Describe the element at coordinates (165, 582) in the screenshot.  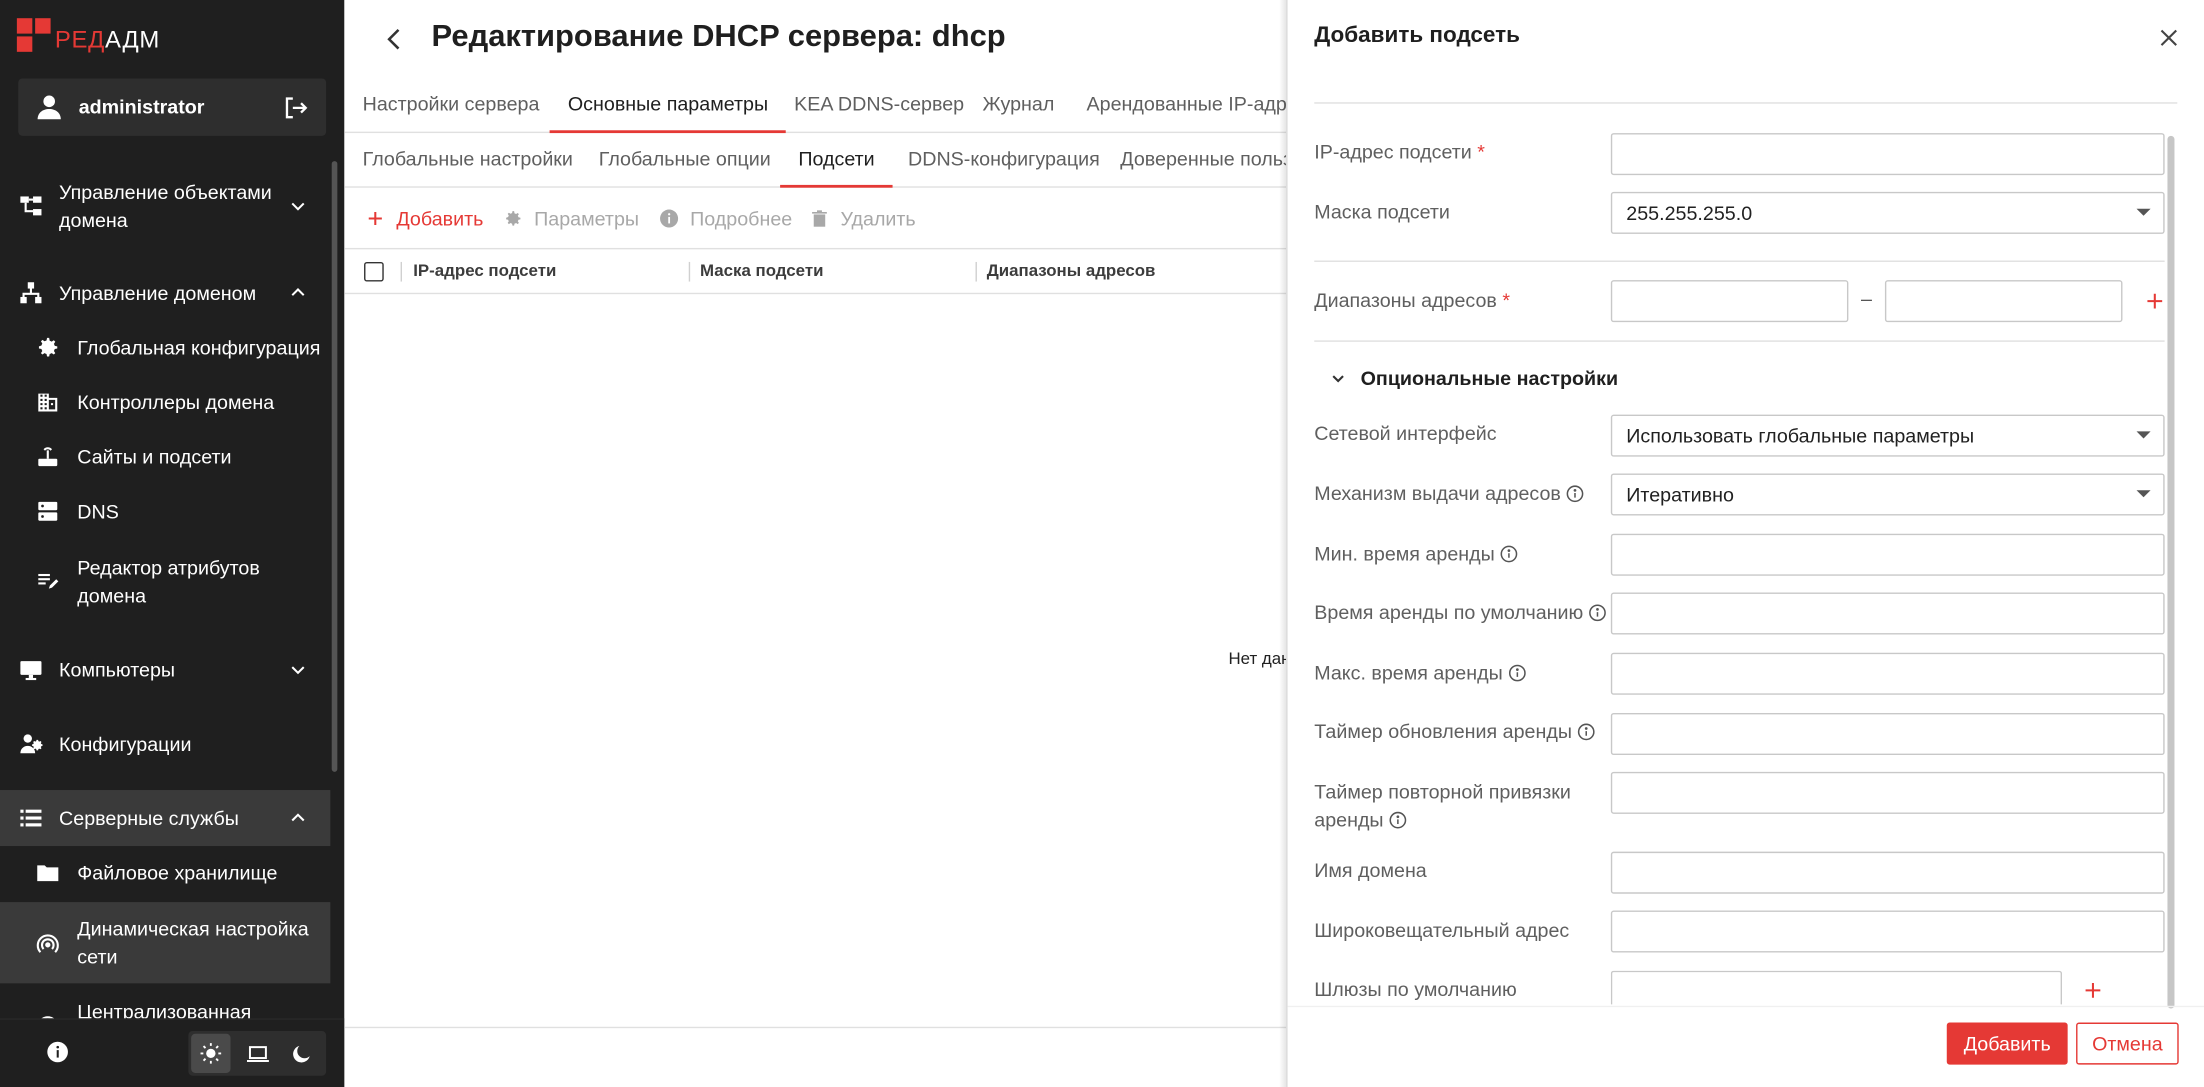
I see `sidebar-item-attribute-editor: Редактор атрибутов домена` at that location.